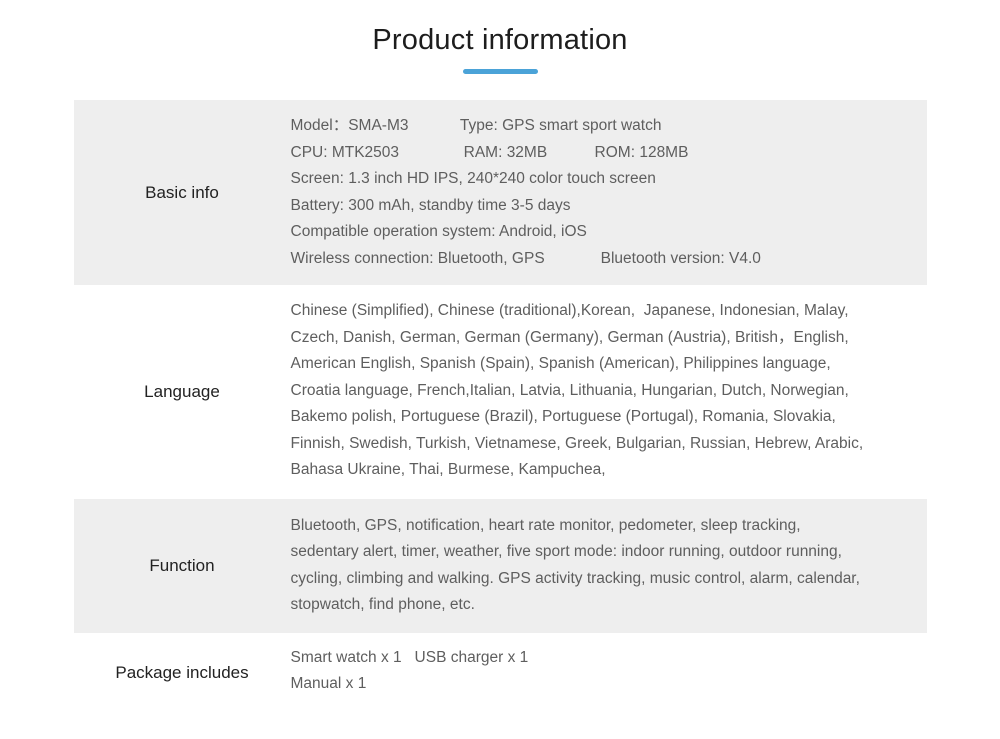 Image resolution: width=1000 pixels, height=739 pixels. I want to click on row-label-package-includes: Package includes, so click(182, 672).